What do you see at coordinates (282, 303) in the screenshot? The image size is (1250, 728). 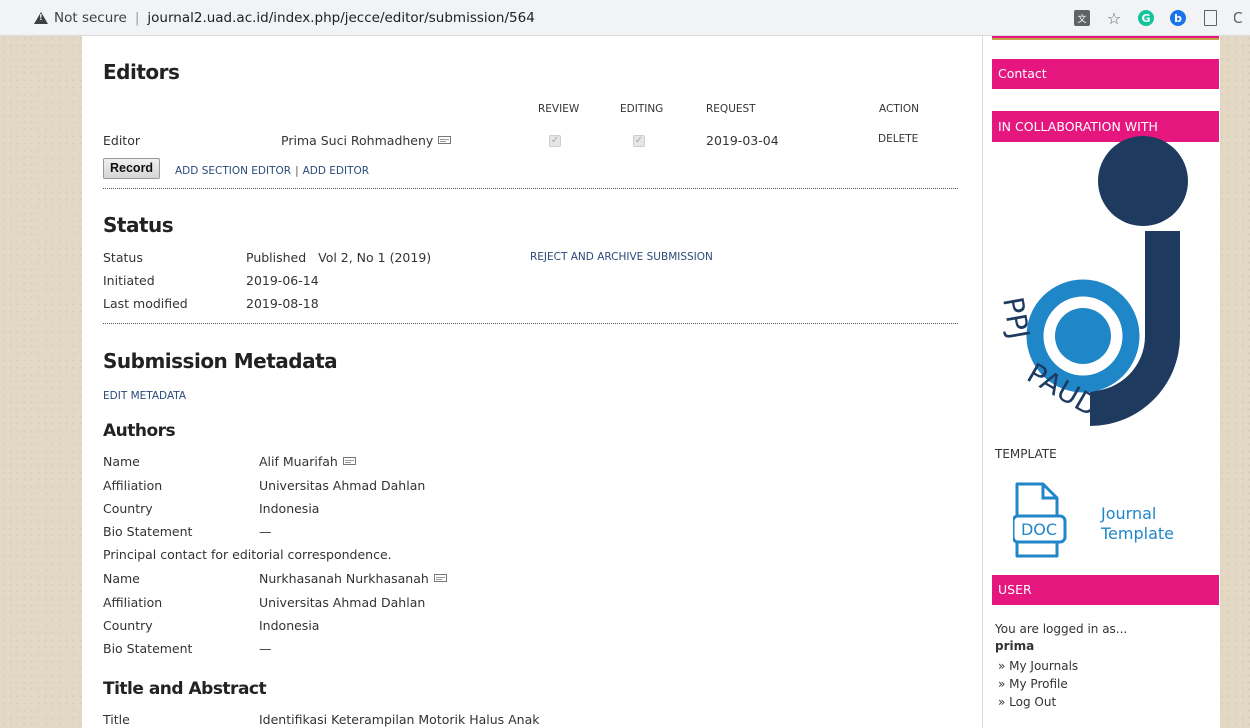 I see `last-modified-value: 2019-08-18` at bounding box center [282, 303].